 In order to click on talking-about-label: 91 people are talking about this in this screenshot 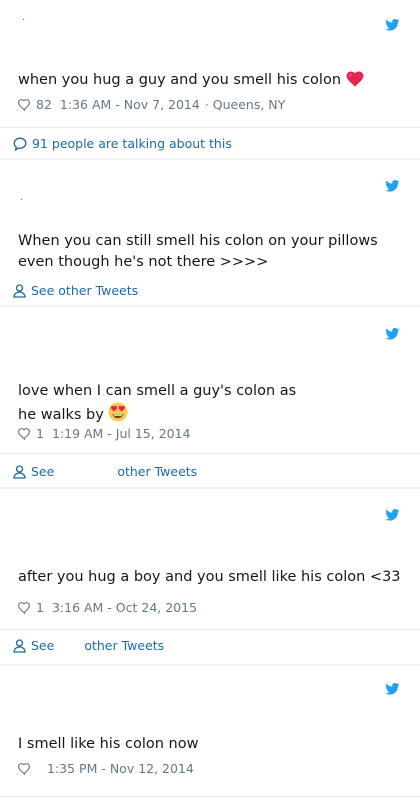, I will do `click(132, 143)`.